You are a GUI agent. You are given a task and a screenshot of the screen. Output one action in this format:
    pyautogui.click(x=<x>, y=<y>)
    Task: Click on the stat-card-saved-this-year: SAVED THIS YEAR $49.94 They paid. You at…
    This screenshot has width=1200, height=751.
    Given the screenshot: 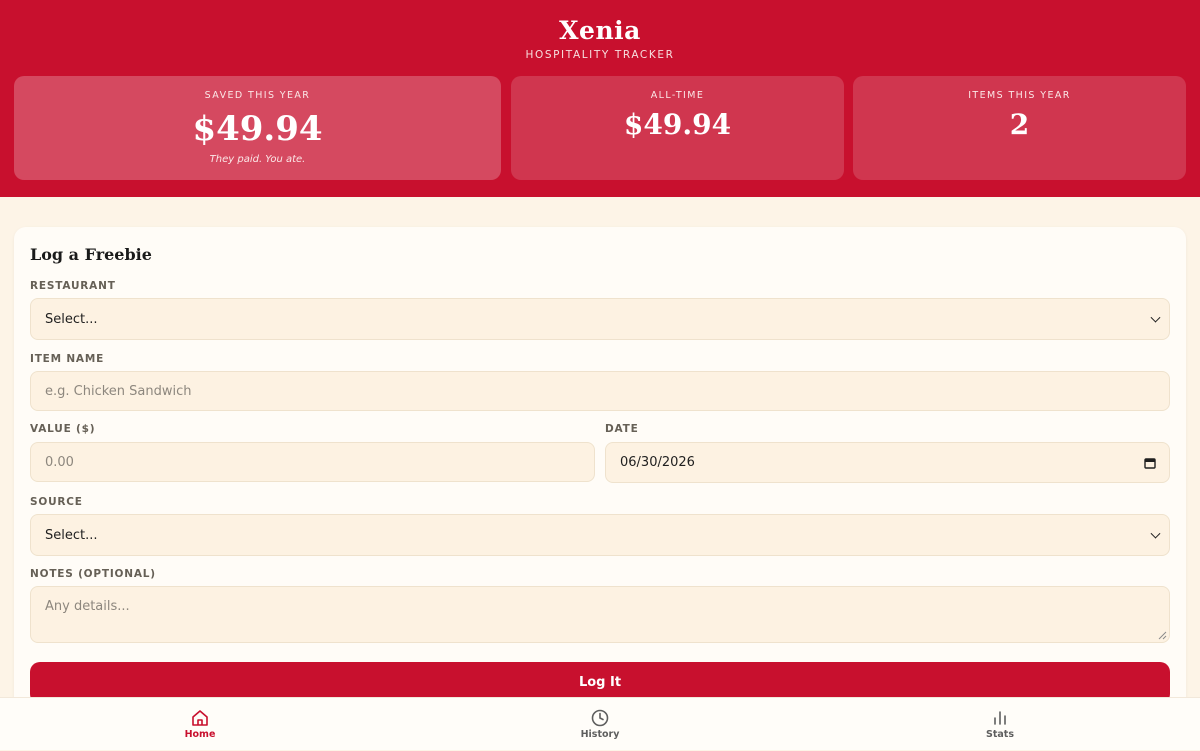 What is the action you would take?
    pyautogui.click(x=257, y=128)
    